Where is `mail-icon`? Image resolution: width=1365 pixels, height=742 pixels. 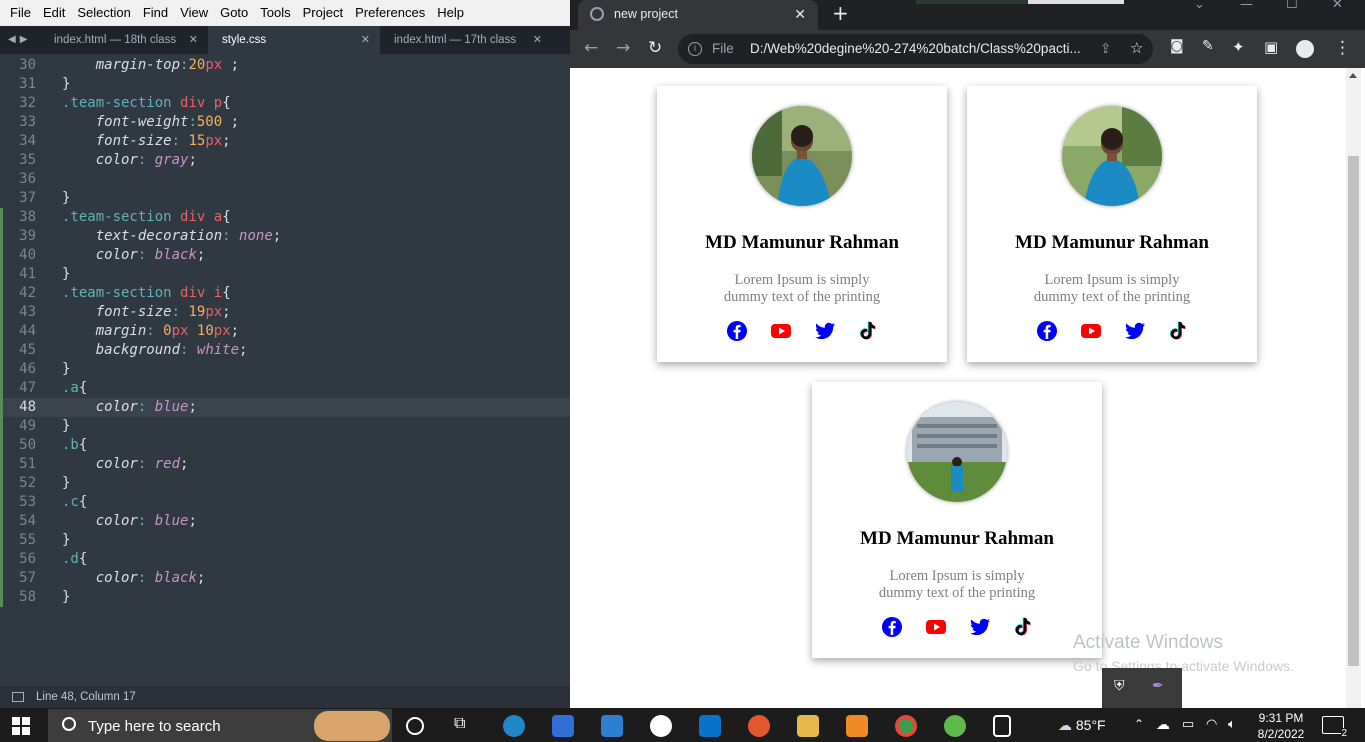
mail-icon is located at coordinates (612, 726).